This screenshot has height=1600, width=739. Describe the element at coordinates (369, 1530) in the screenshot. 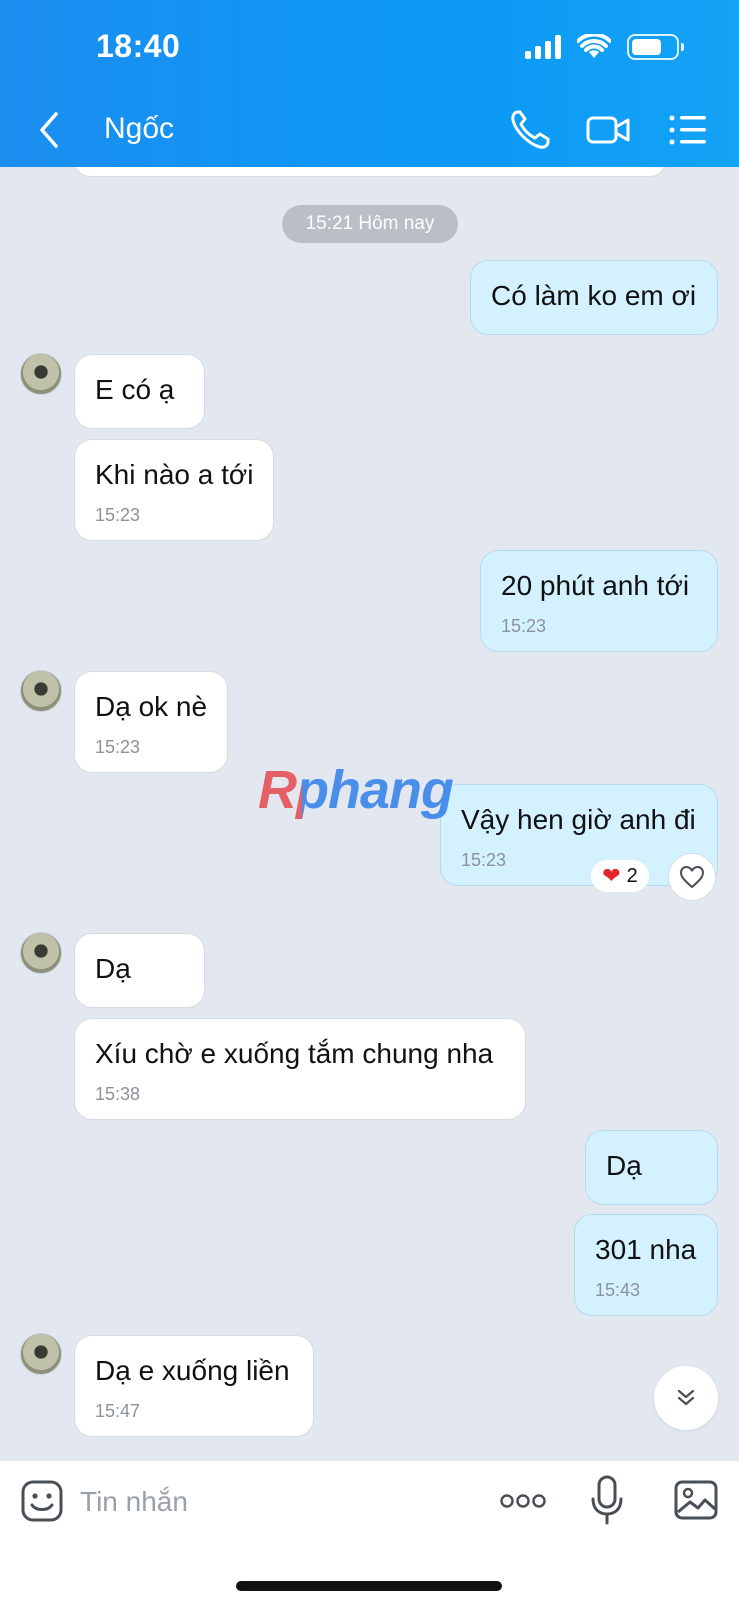

I see `message-input-bar` at that location.